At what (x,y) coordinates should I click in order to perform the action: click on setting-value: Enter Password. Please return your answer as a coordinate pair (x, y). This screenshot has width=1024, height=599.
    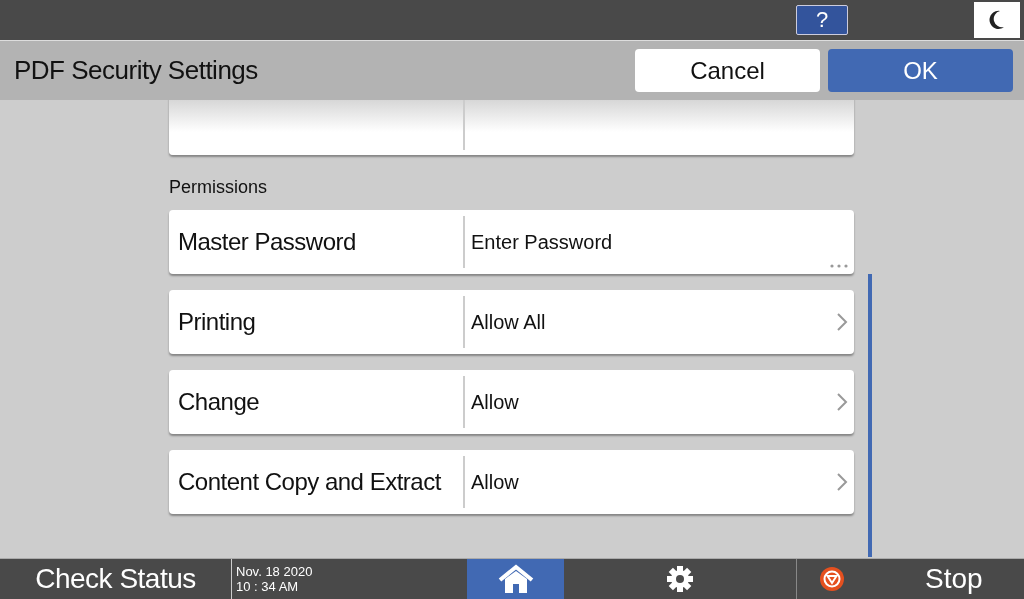
    Looking at the image, I should click on (542, 242).